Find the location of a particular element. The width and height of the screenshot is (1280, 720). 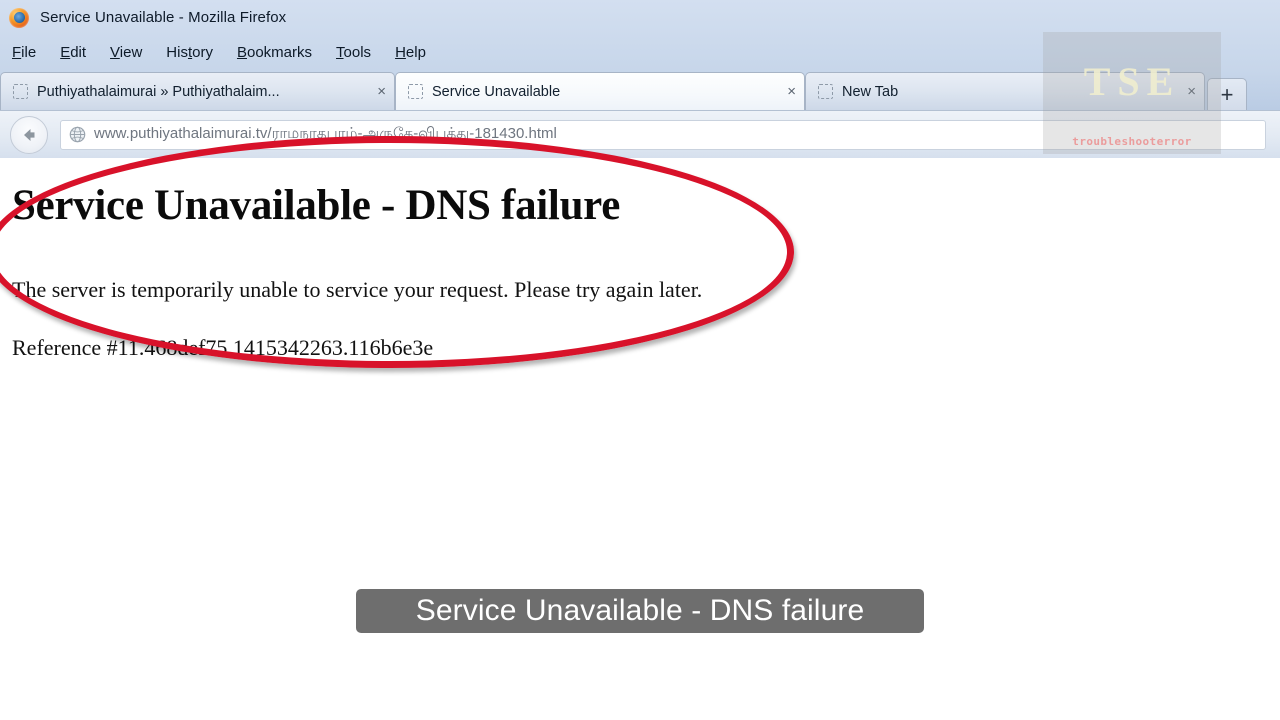

tab-label: Service Unavailable is located at coordinates (496, 91).